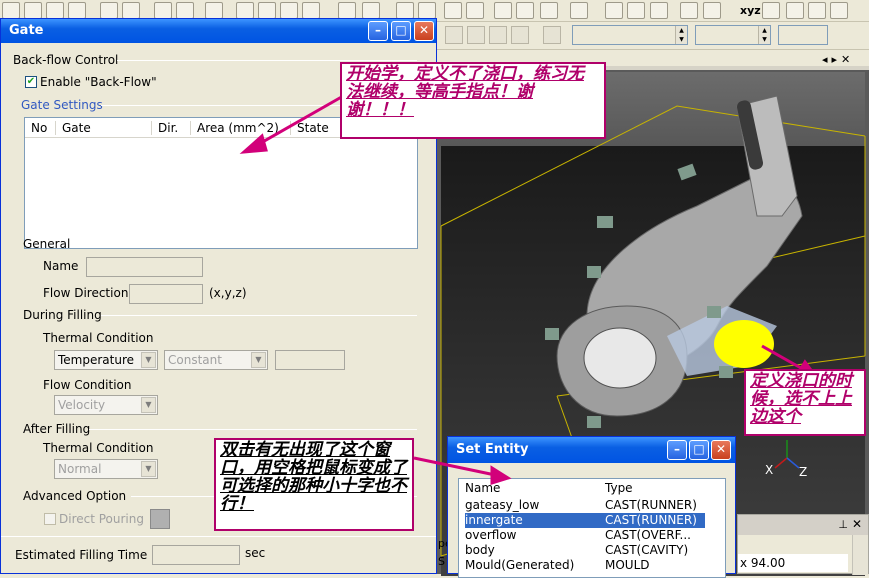  What do you see at coordinates (591, 450) in the screenshot?
I see `set-entity-titlebar: Set Entity – □ ✕` at bounding box center [591, 450].